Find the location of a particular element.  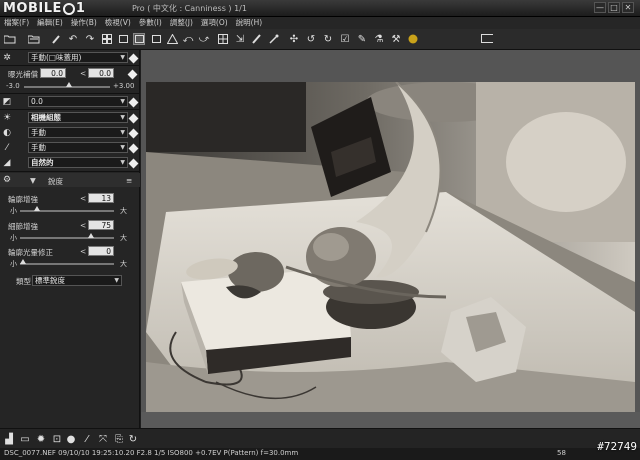

browse-folder-icon is located at coordinates (34, 39).